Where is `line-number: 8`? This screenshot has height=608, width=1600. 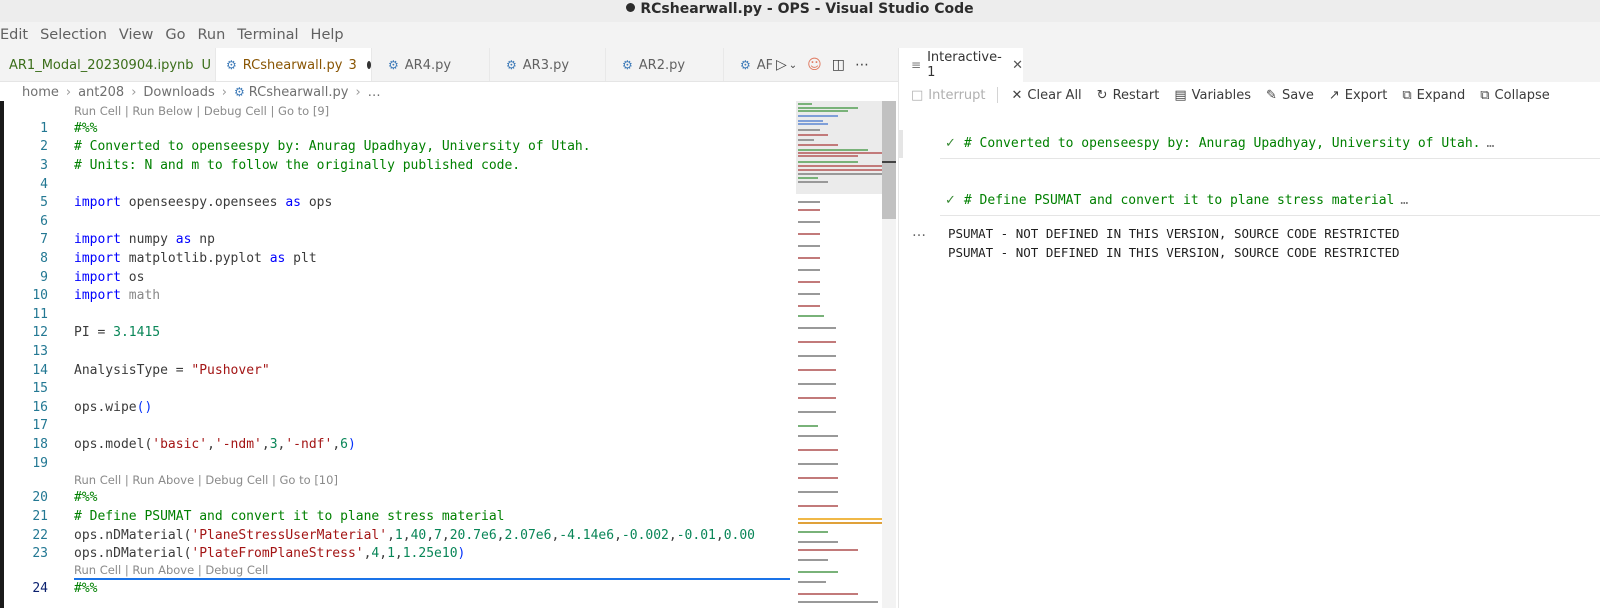
line-number: 8 is located at coordinates (44, 258).